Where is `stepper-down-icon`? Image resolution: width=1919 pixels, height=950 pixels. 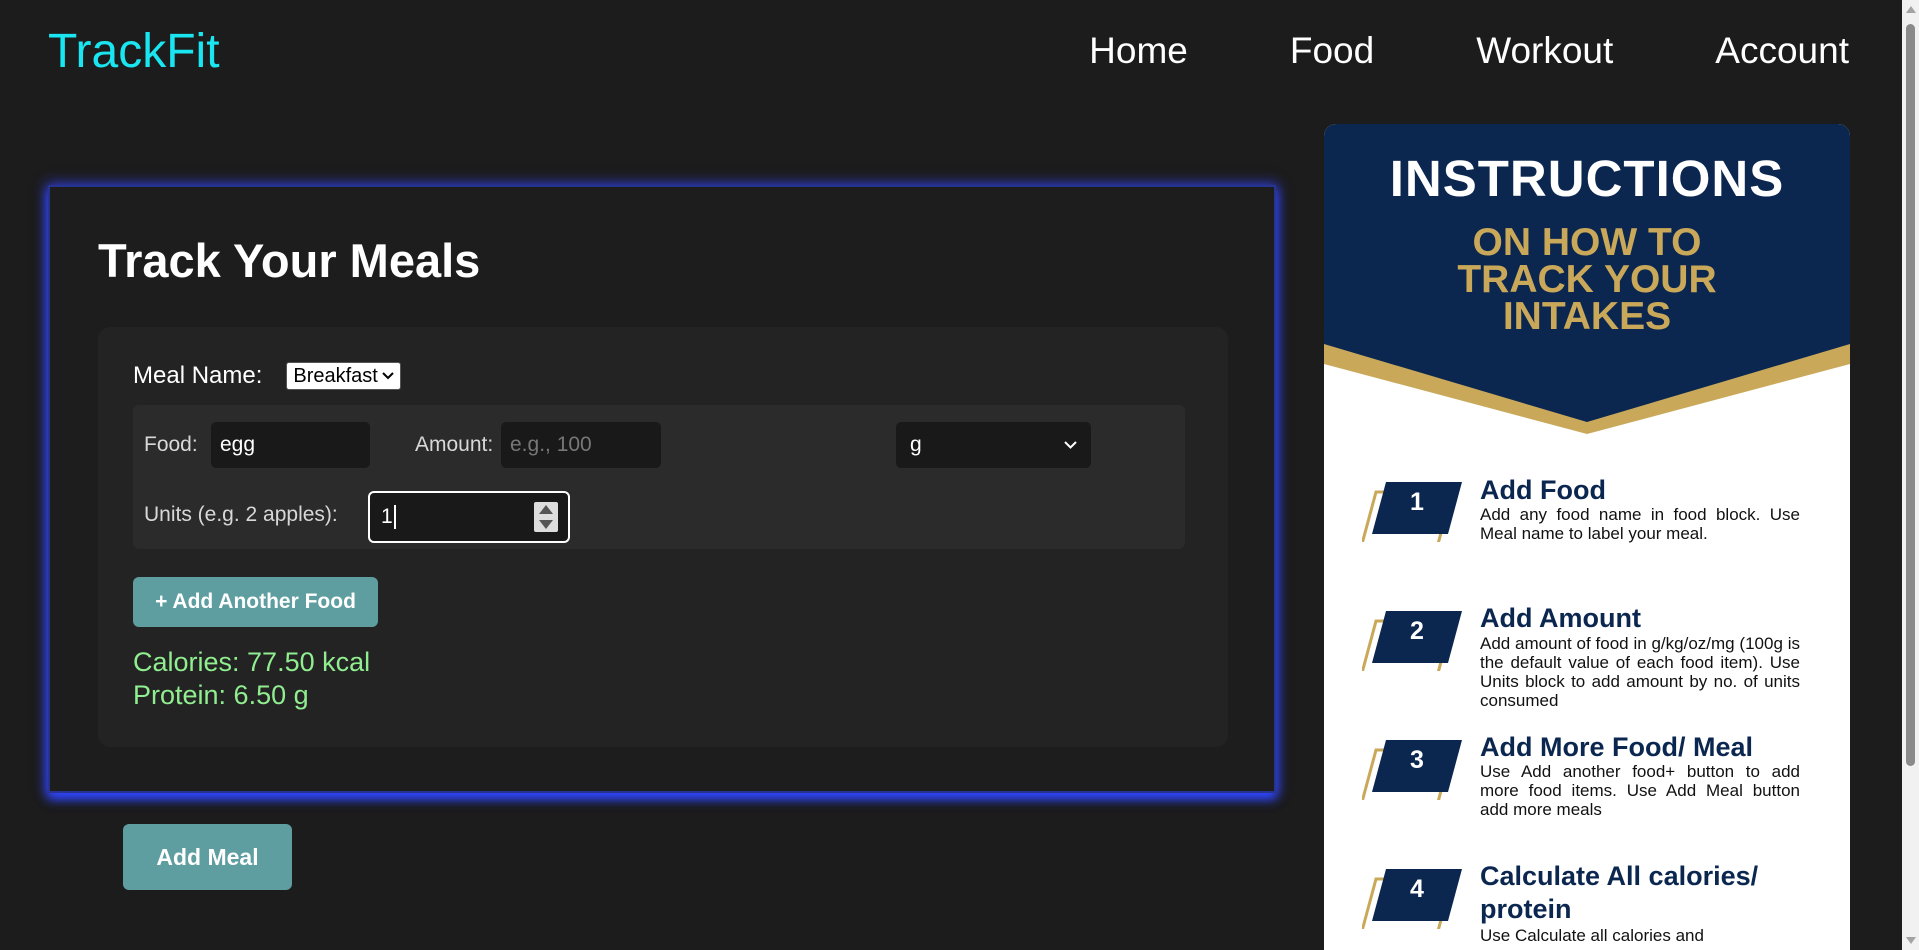
stepper-down-icon is located at coordinates (546, 524).